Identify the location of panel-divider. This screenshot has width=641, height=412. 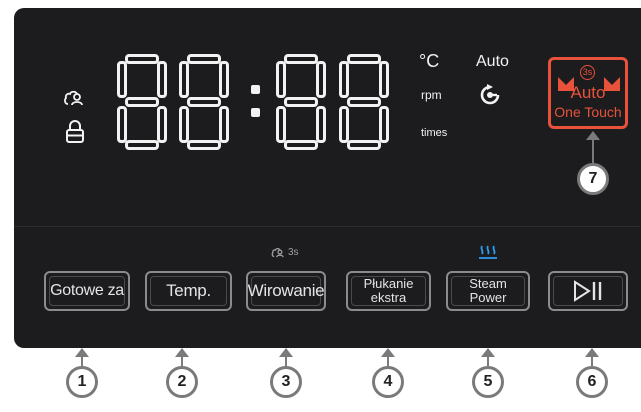
(327, 226).